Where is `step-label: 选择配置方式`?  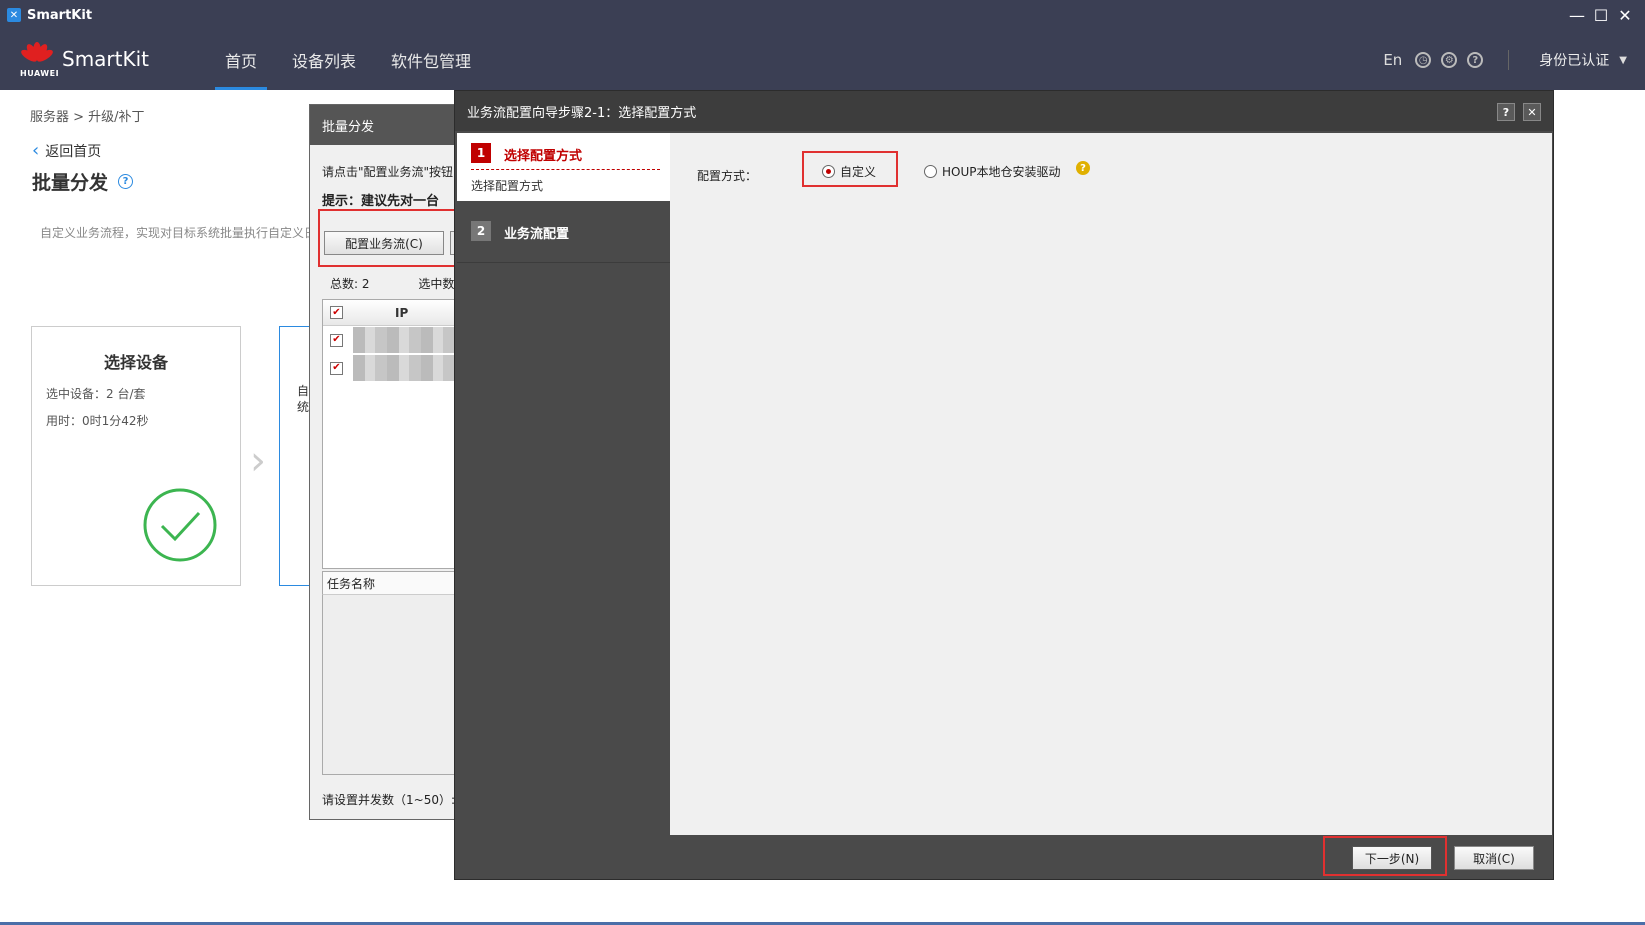
step-label: 选择配置方式 is located at coordinates (543, 156).